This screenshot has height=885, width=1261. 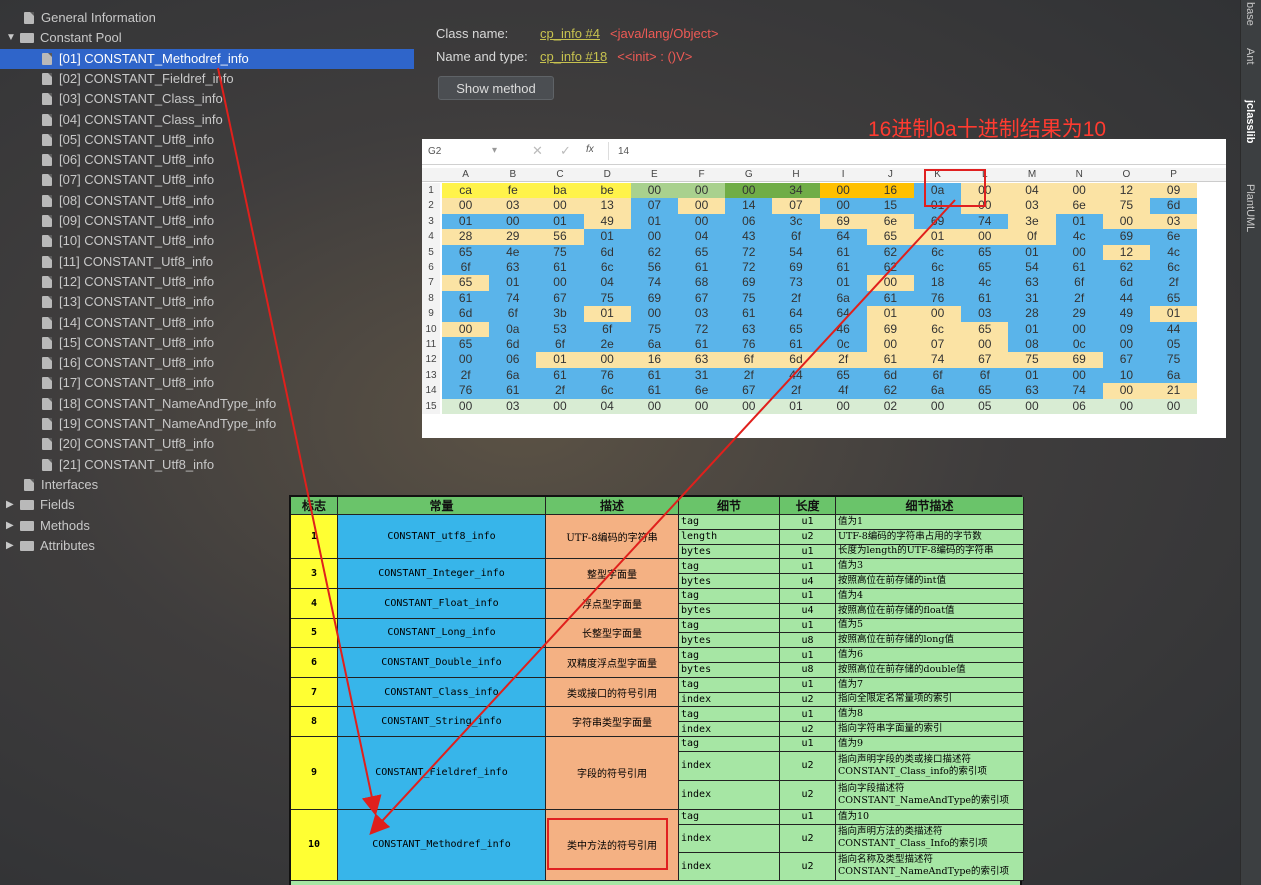 I want to click on side-tab-plantuml: PlantUML, so click(x=1250, y=208).